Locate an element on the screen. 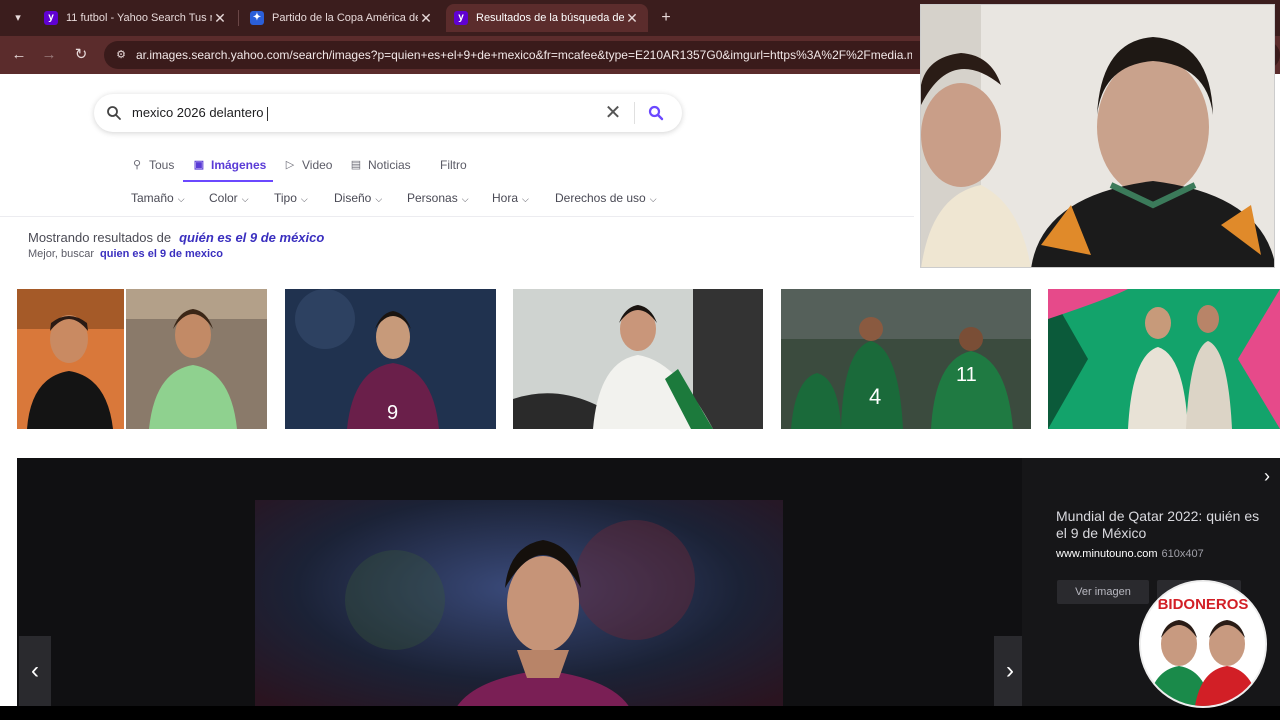 The image size is (1280, 720). filter-label: Hora is located at coordinates (505, 198).